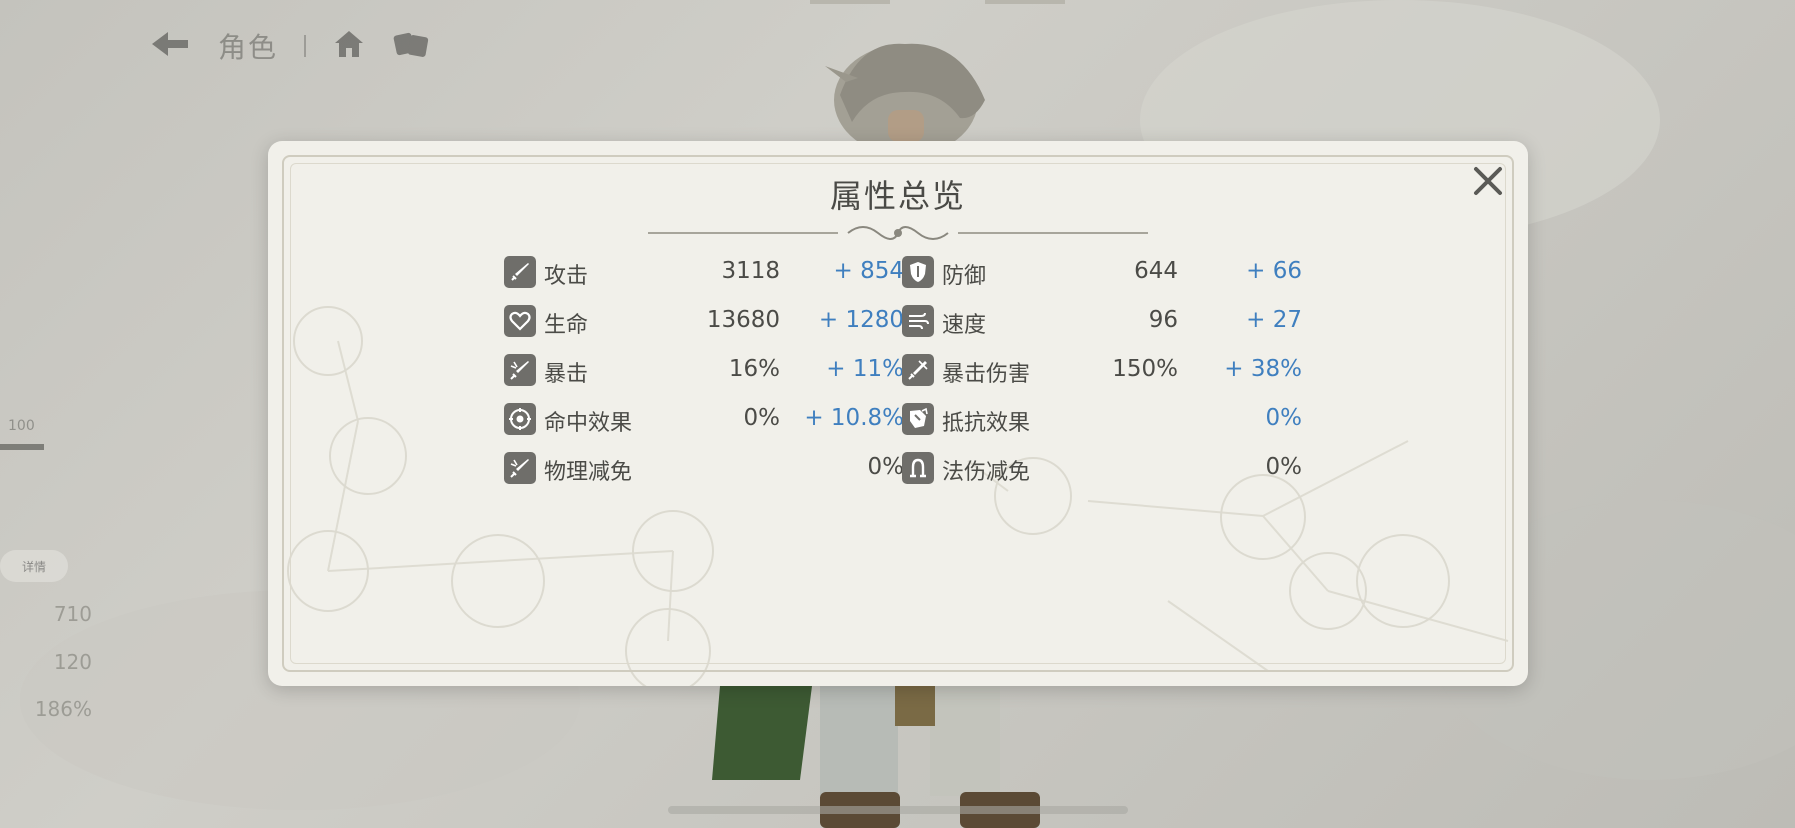 This screenshot has height=828, width=1795. Describe the element at coordinates (861, 320) in the screenshot. I see `stat-bonus-value: + 1280` at that location.